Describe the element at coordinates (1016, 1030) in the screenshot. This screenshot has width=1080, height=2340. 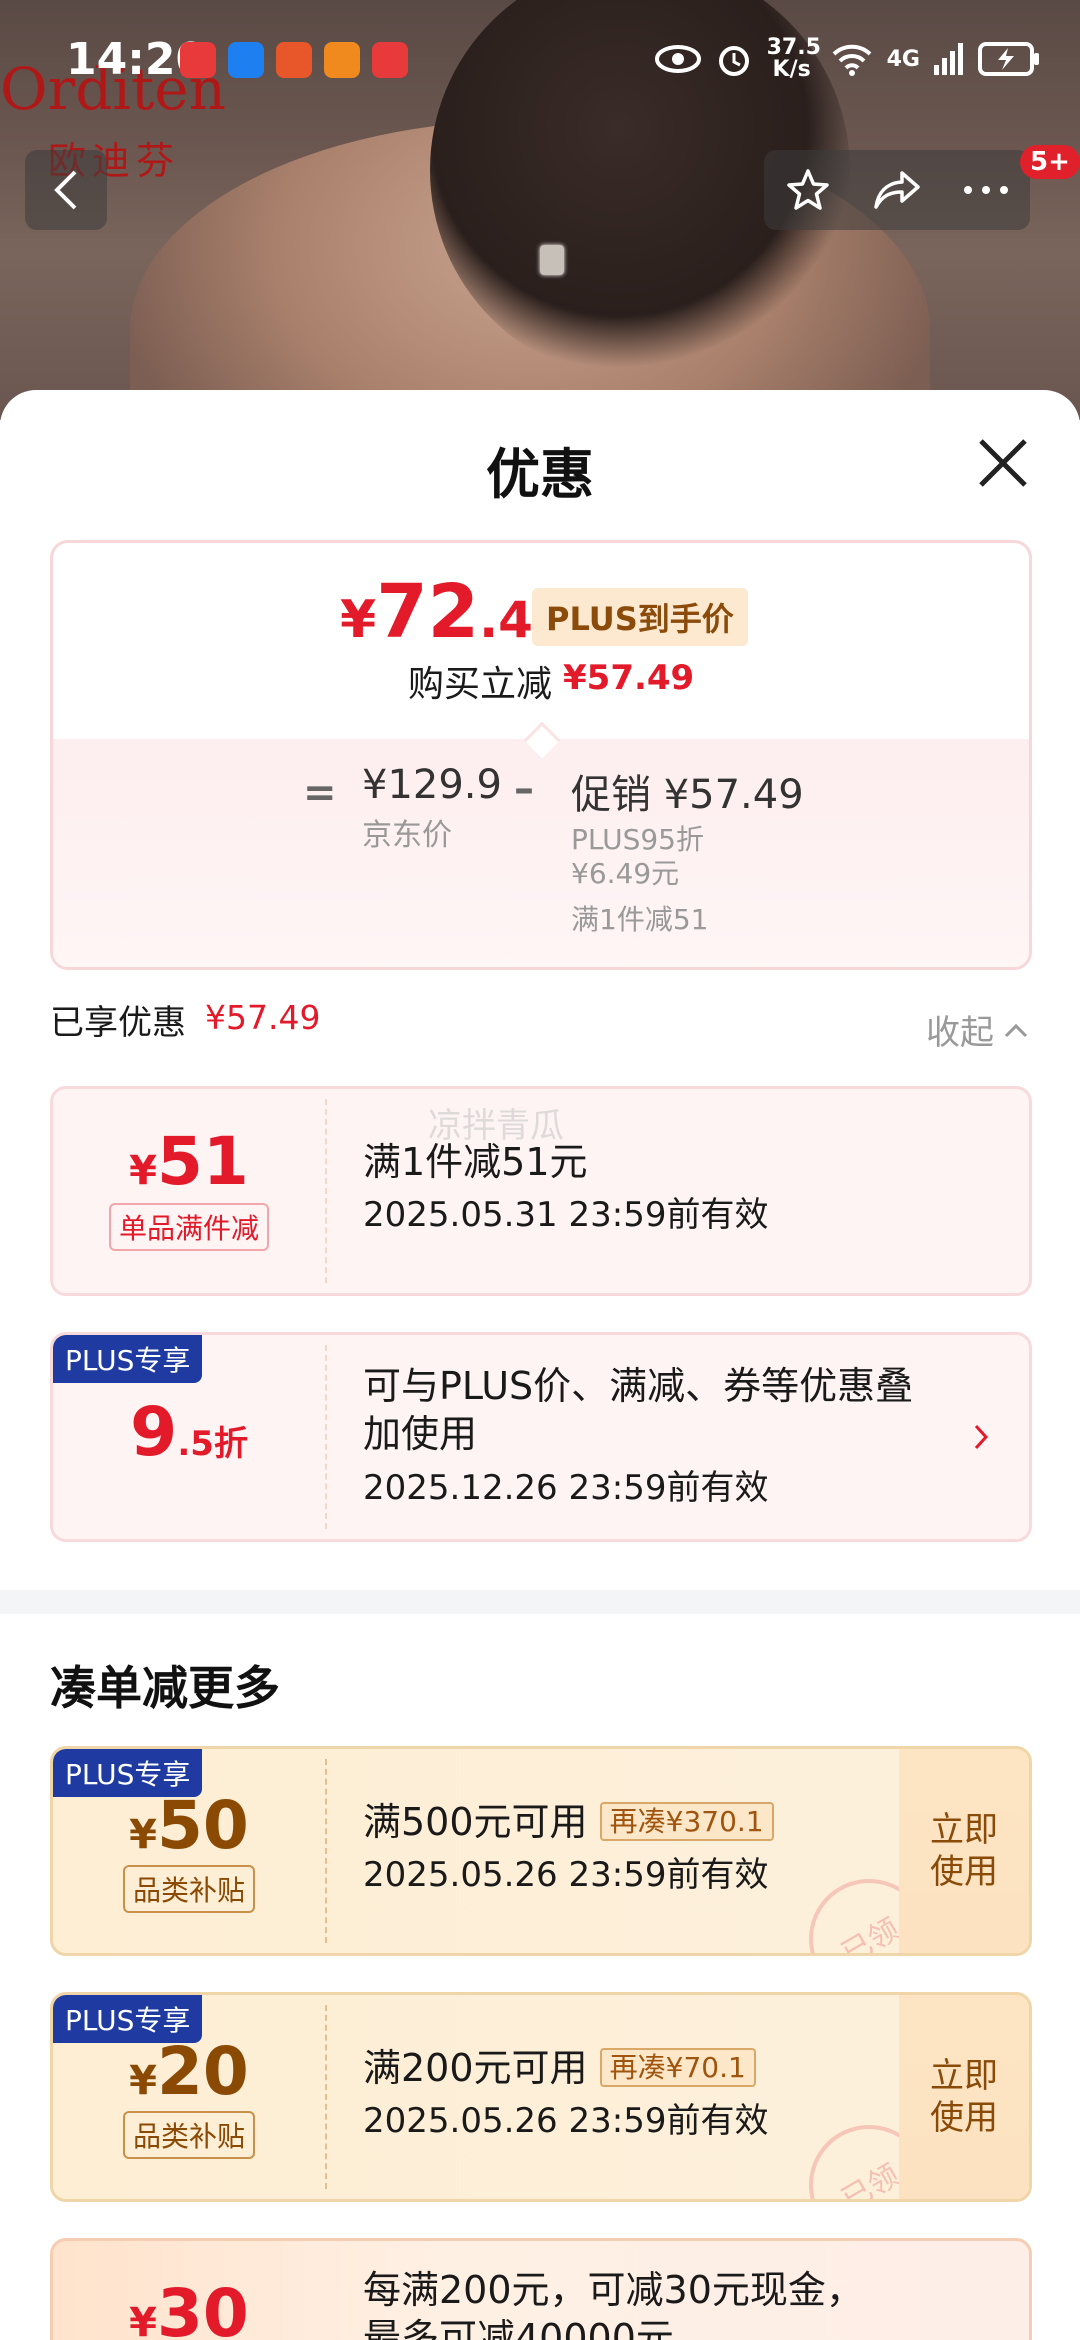
I see `chevron-up-icon` at that location.